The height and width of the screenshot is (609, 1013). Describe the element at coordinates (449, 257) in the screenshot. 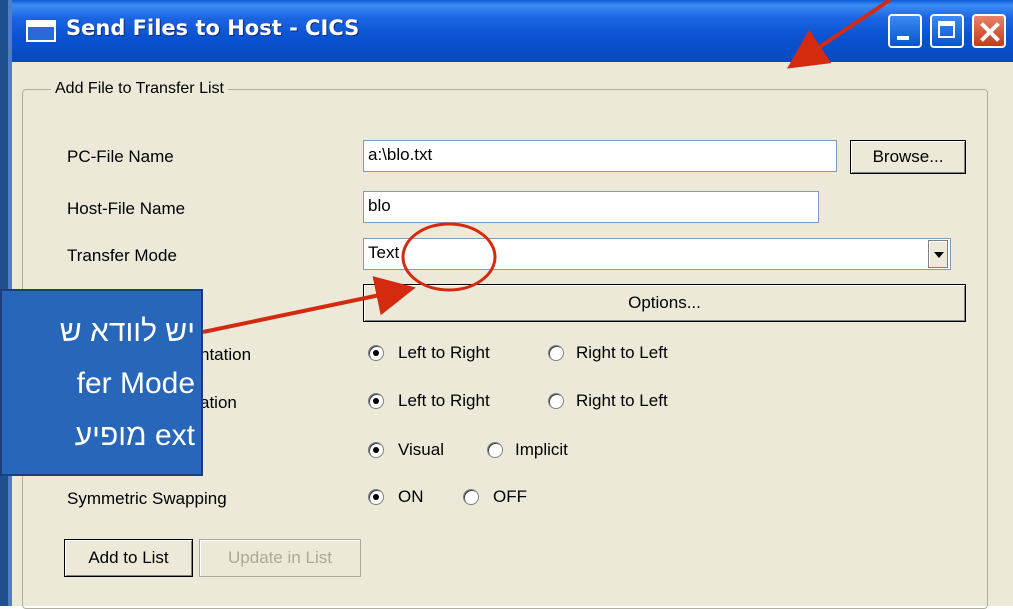

I see `highlight-ellipse` at that location.